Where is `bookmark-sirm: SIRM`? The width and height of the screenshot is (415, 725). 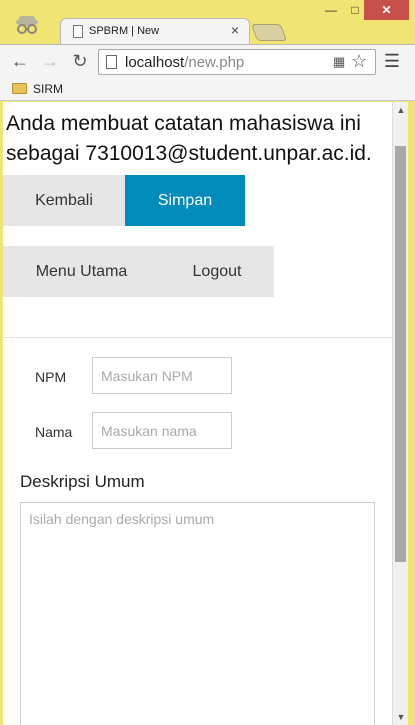
bookmark-sirm: SIRM is located at coordinates (48, 89).